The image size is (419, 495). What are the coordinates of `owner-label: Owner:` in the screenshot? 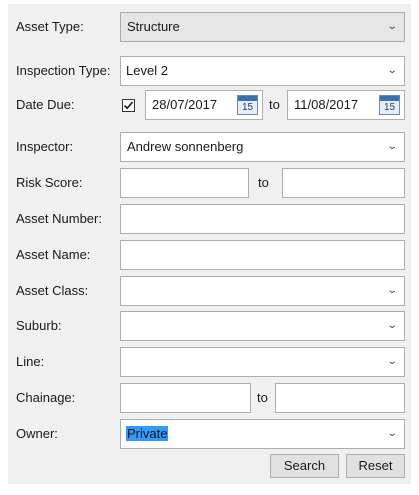 It's located at (37, 433).